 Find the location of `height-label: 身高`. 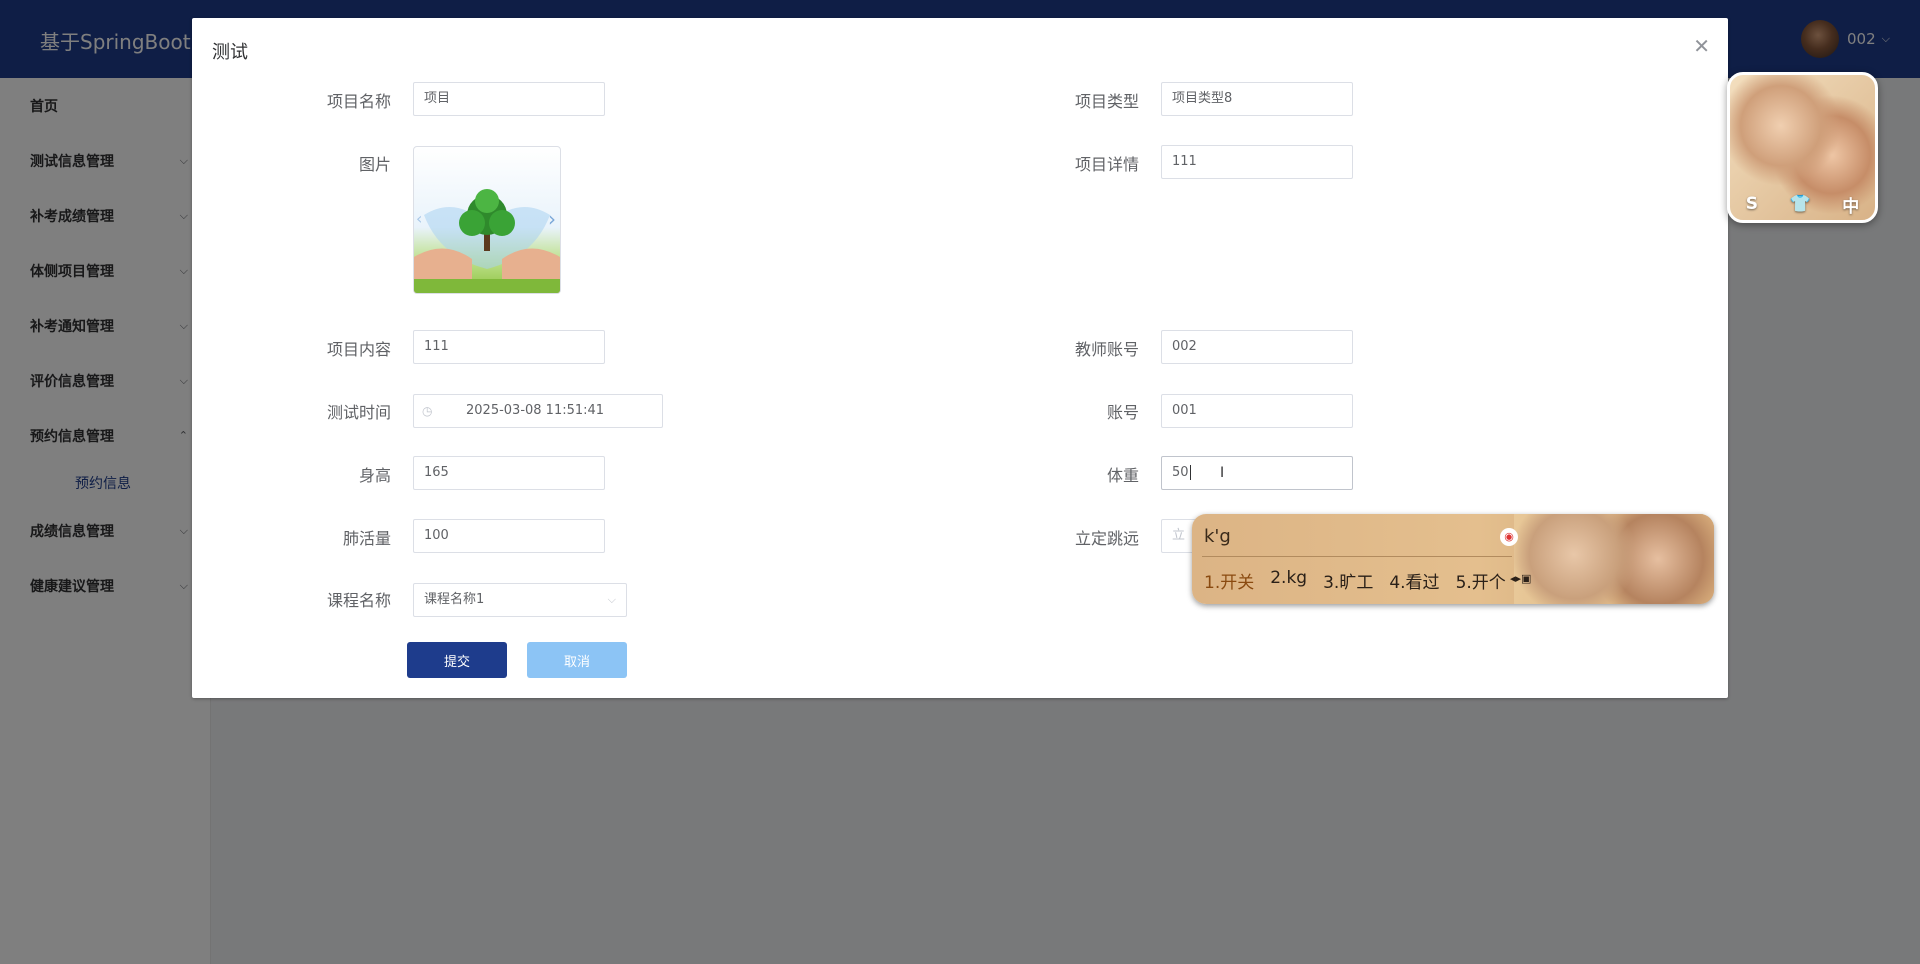

height-label: 身高 is located at coordinates (374, 475).